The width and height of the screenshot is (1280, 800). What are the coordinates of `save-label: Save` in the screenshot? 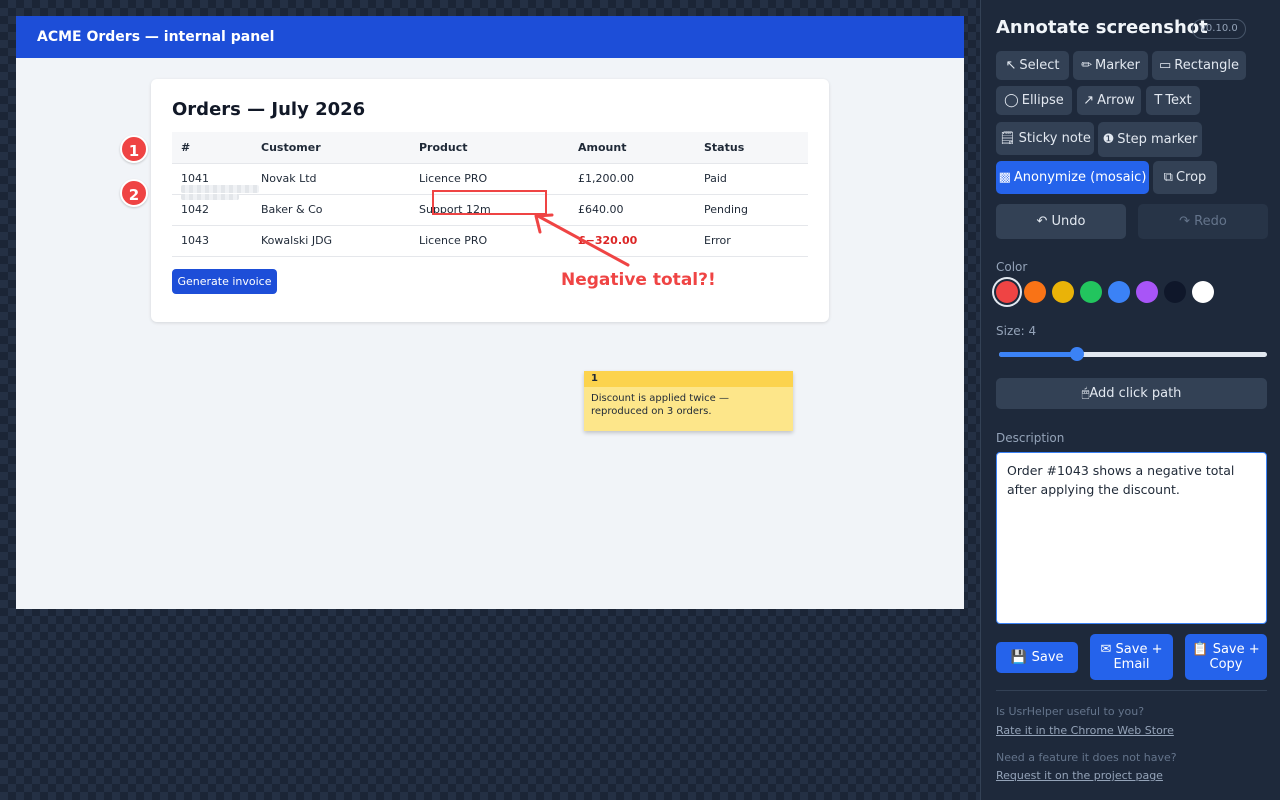 It's located at (1047, 657).